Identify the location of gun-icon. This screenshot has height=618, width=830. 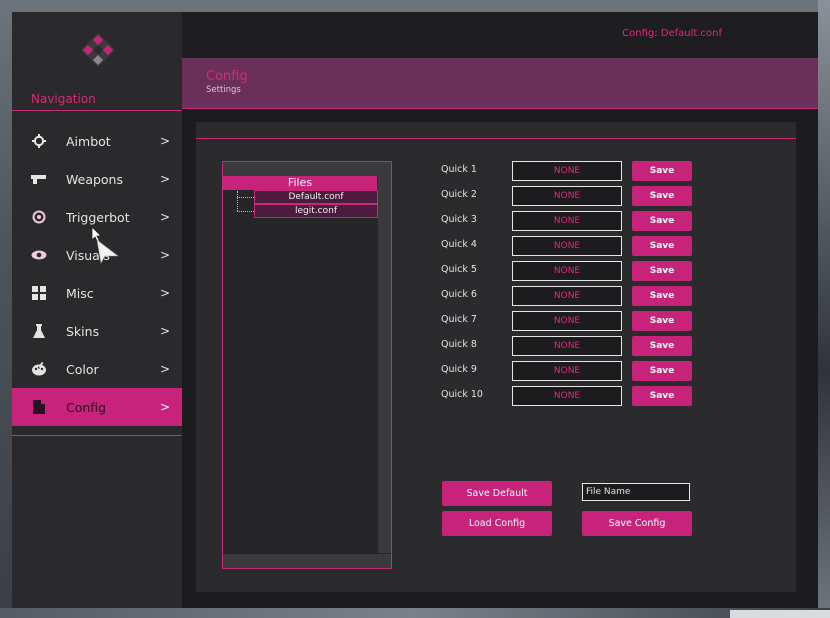
(39, 179).